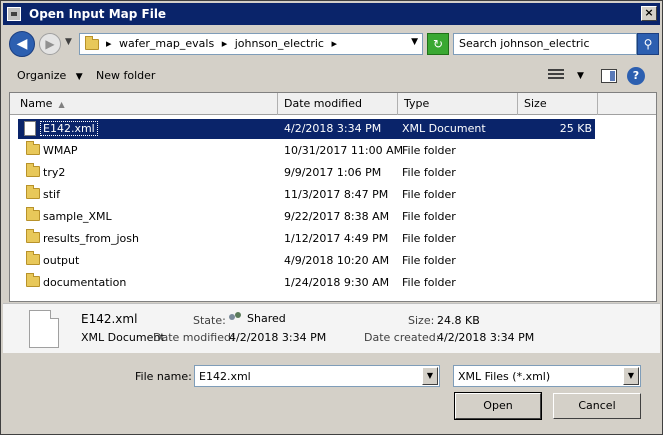 The image size is (663, 435). I want to click on view-options-icon, so click(556, 75).